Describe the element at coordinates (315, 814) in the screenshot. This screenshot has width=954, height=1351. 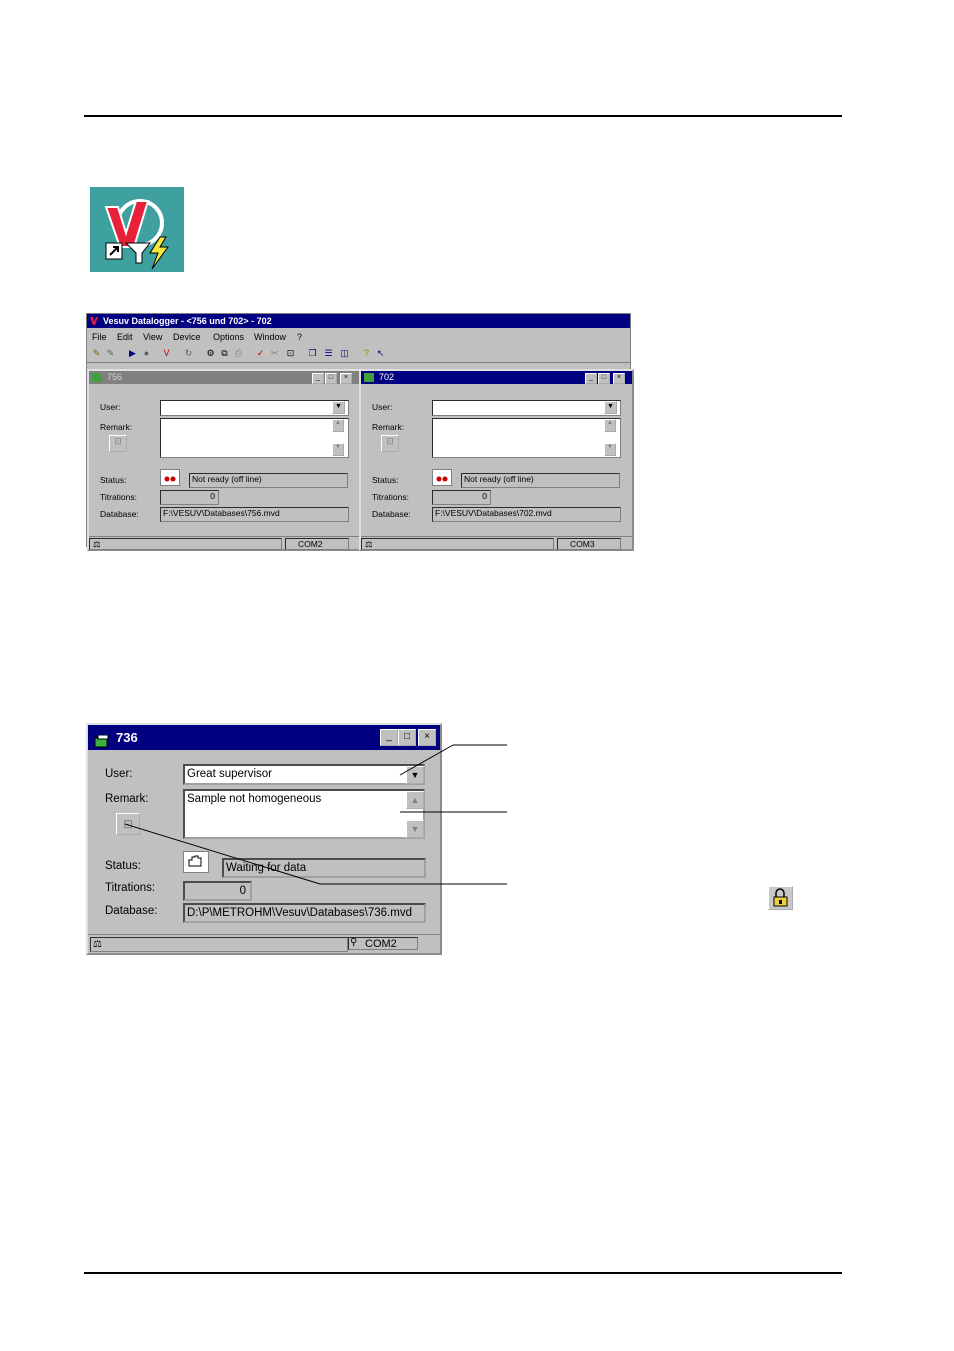
I see `callout-lines` at that location.